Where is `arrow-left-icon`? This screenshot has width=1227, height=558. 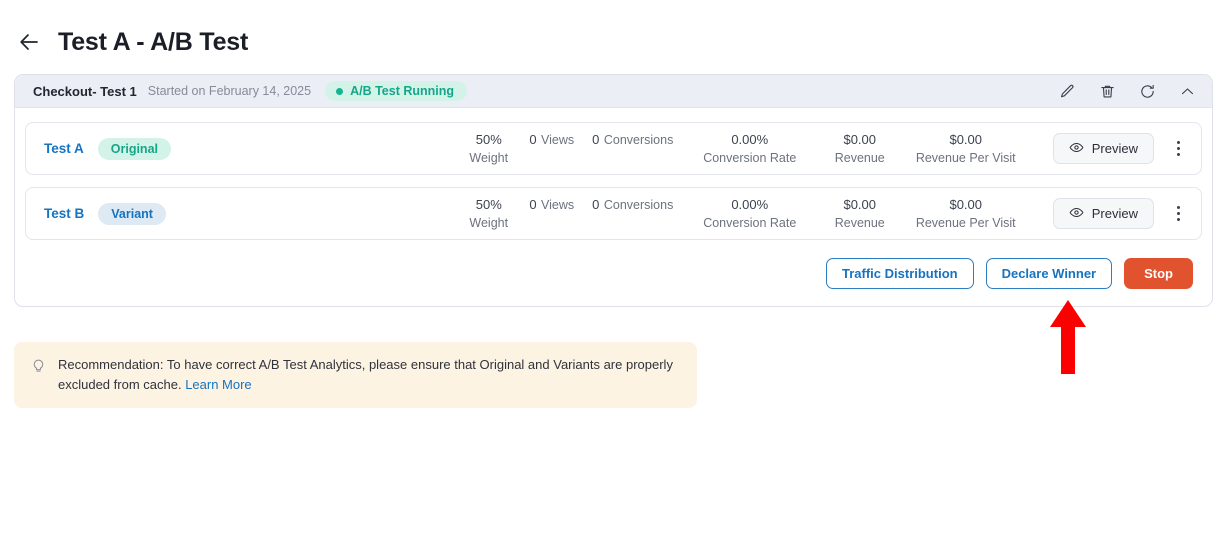
arrow-left-icon is located at coordinates (29, 42).